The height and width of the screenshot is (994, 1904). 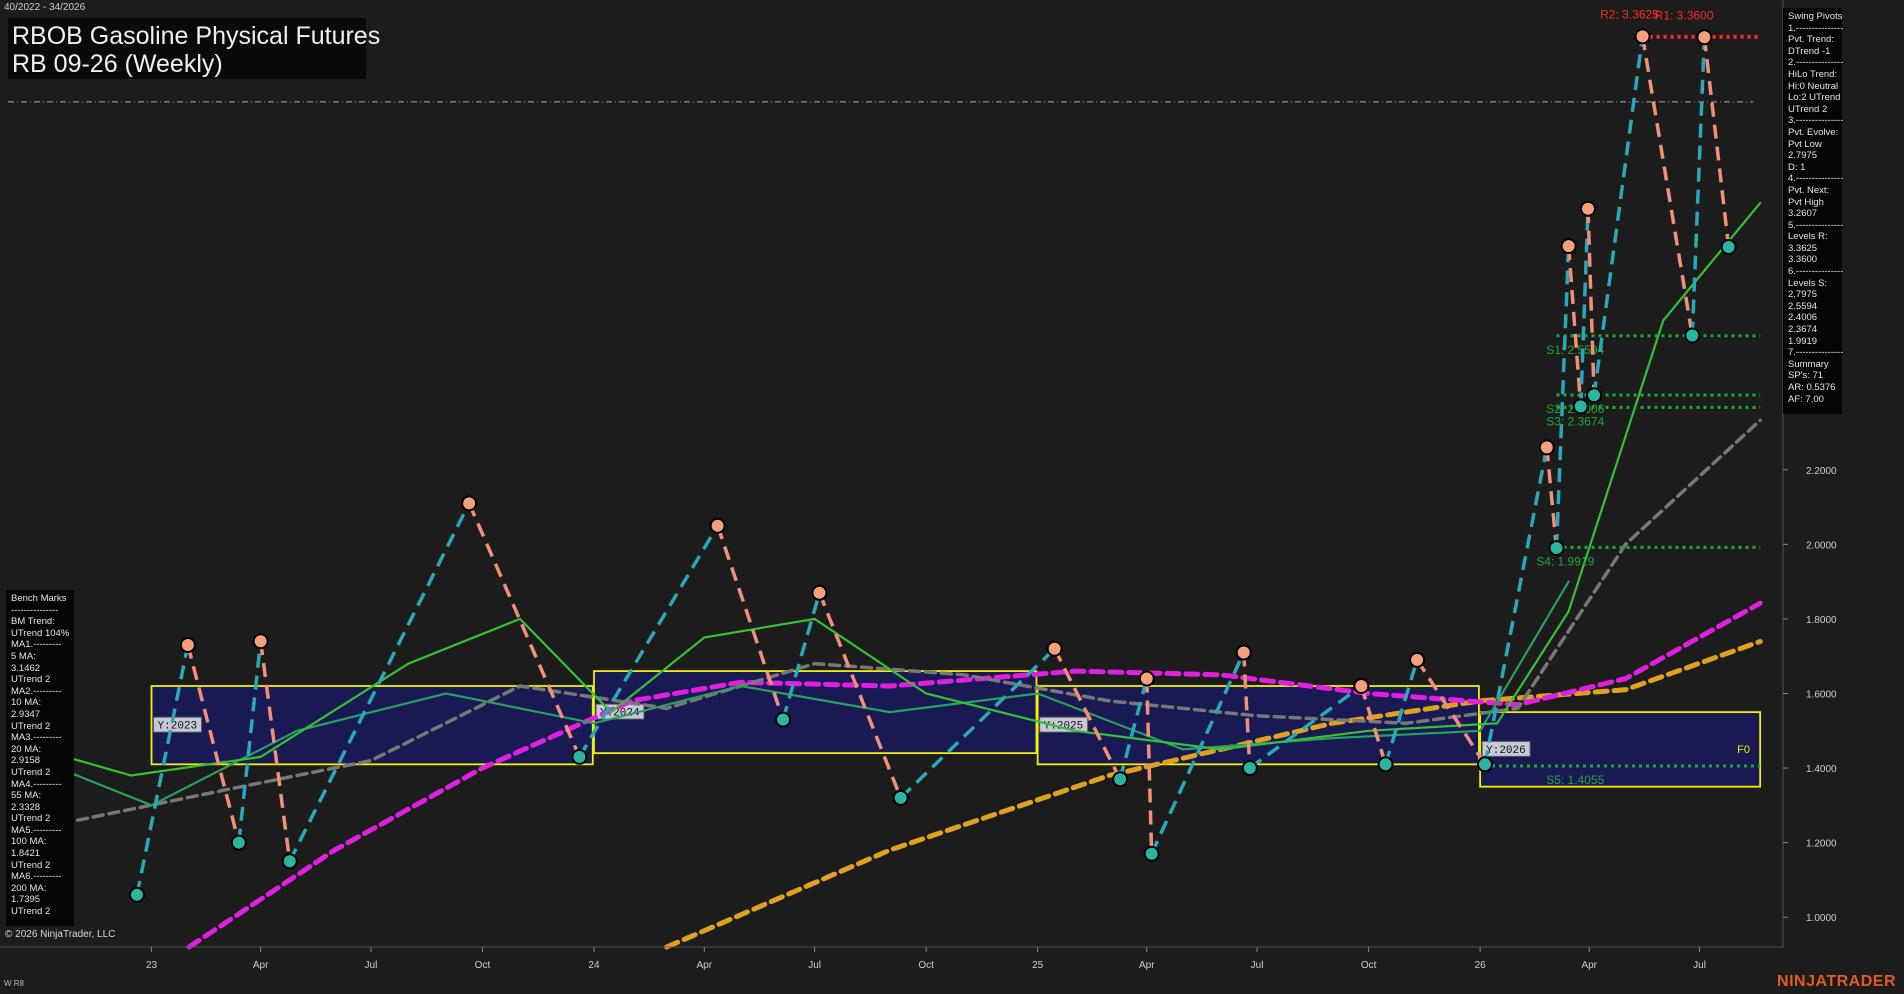 What do you see at coordinates (1813, 86) in the screenshot?
I see `swing-line: Hi:0 Neutral` at bounding box center [1813, 86].